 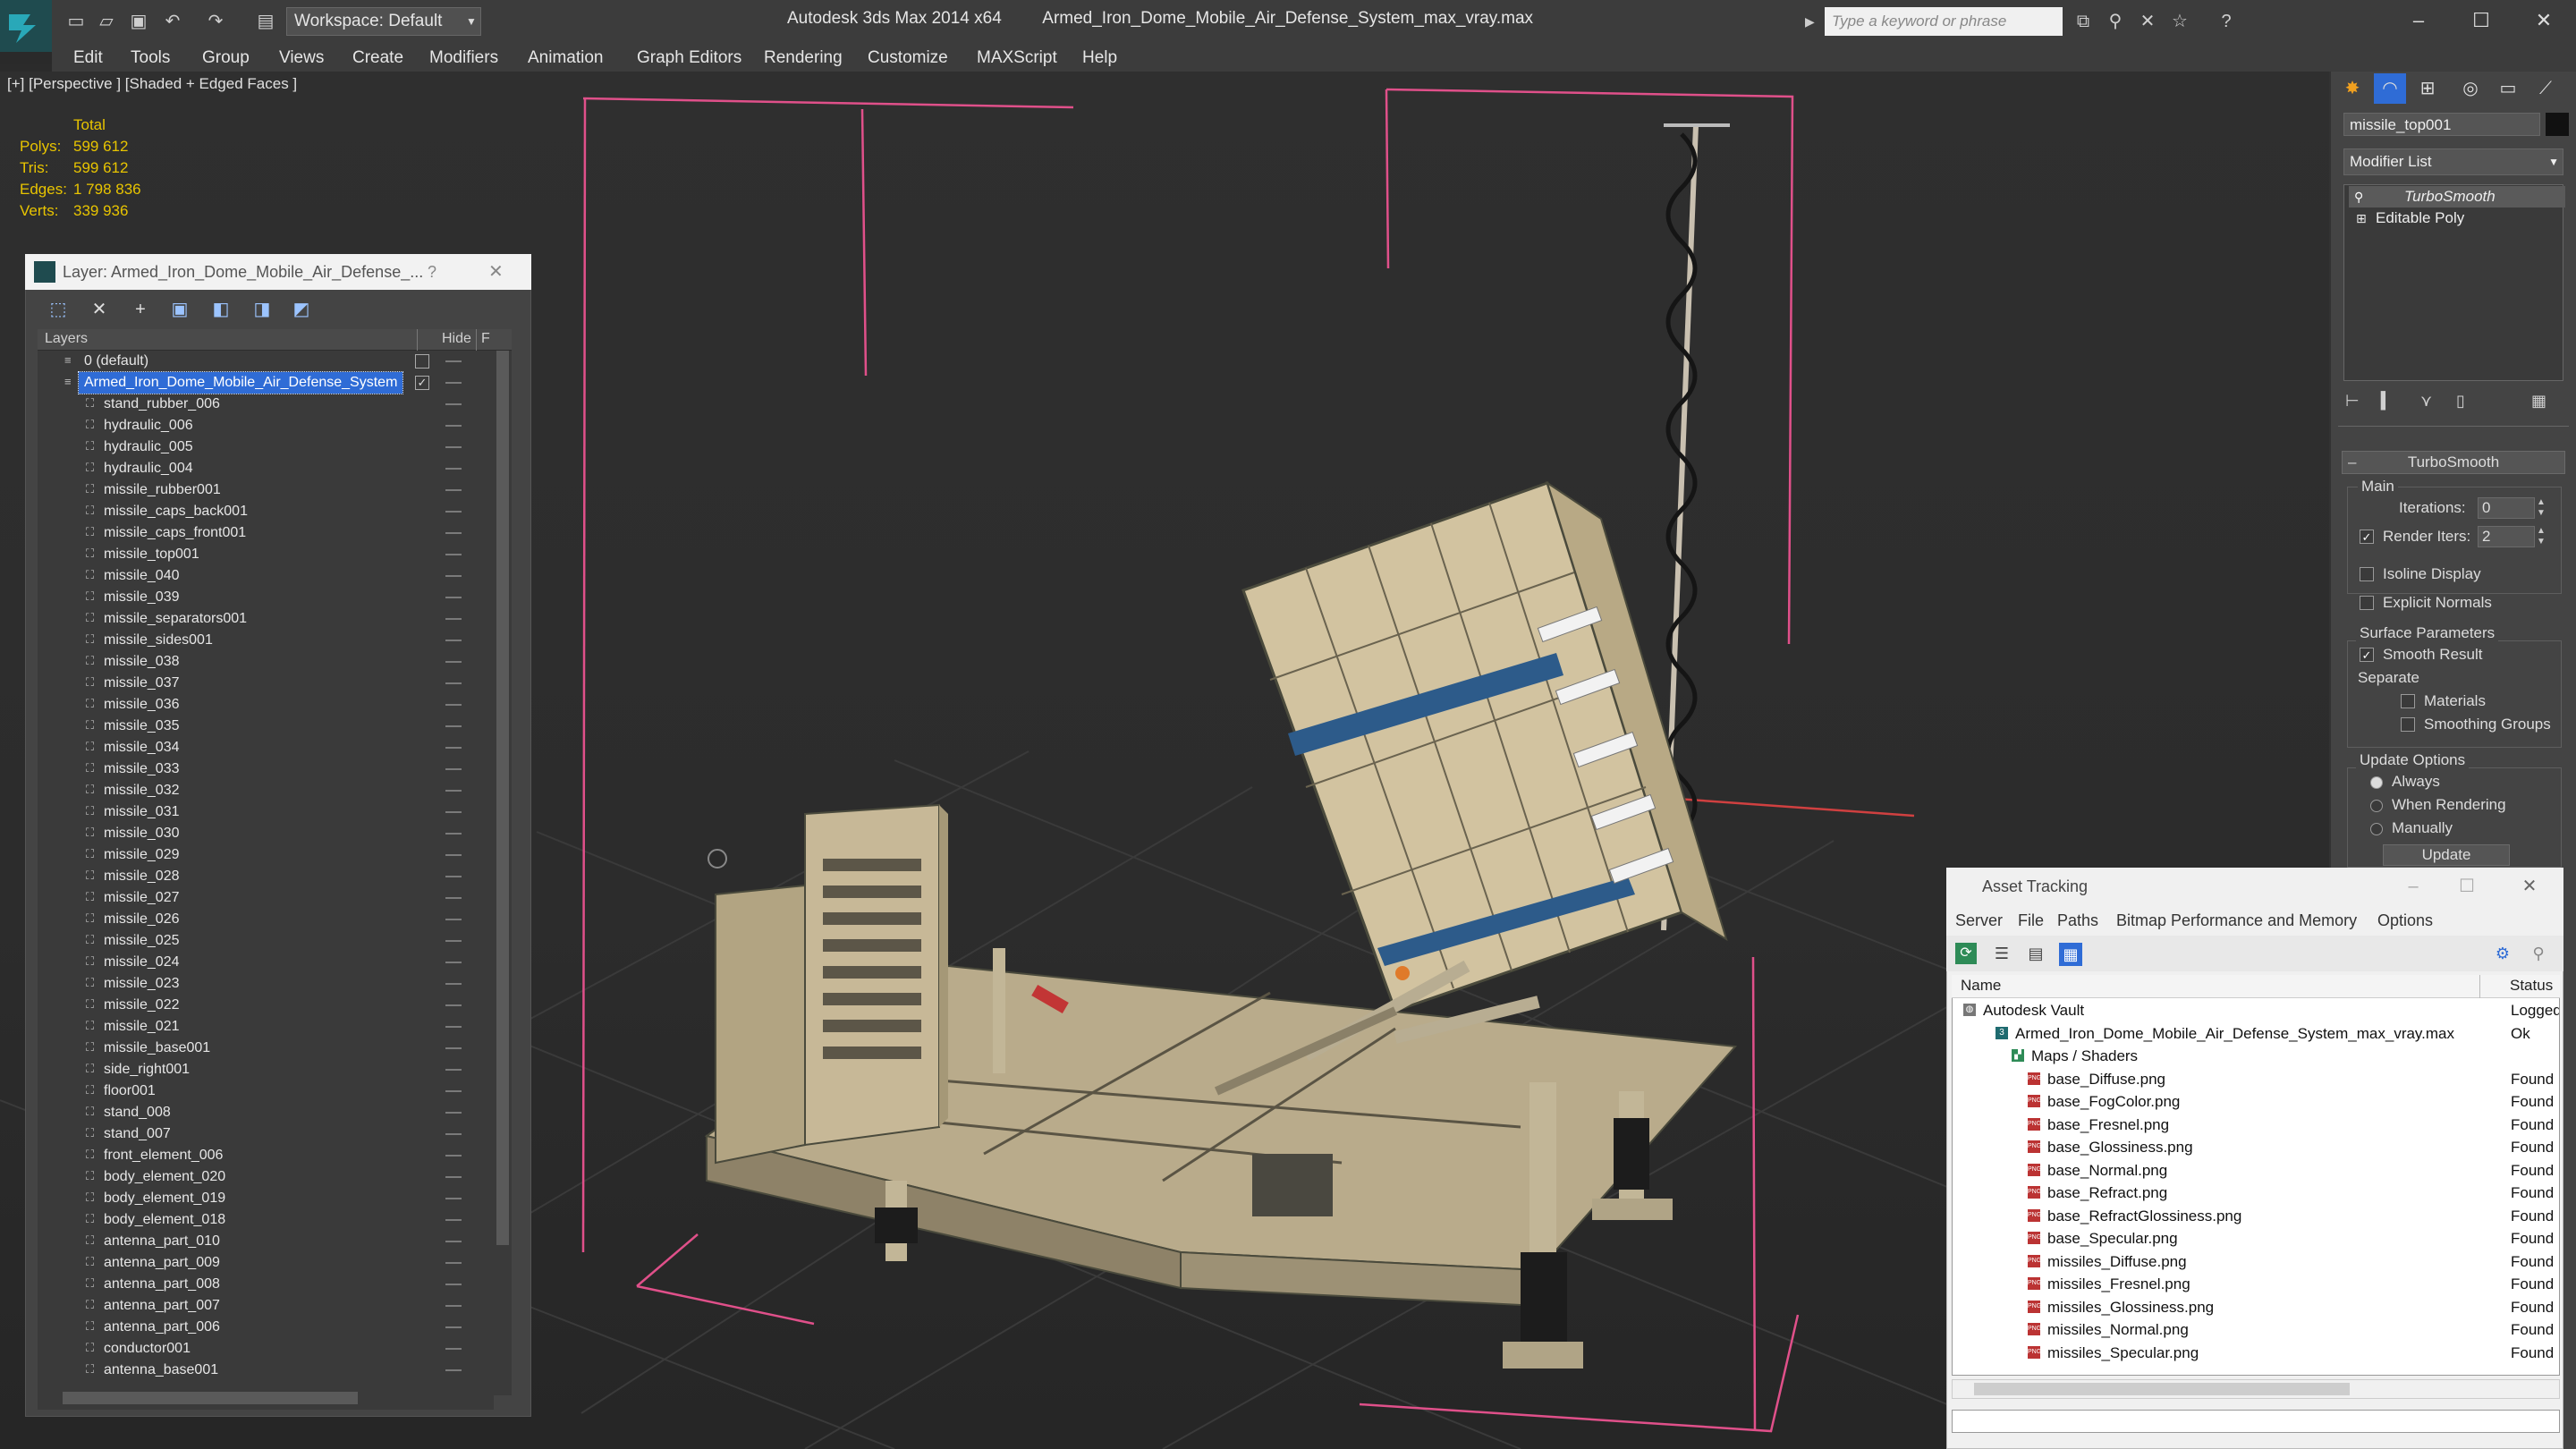 What do you see at coordinates (2481, 21) in the screenshot?
I see `maximize-button: ☐` at bounding box center [2481, 21].